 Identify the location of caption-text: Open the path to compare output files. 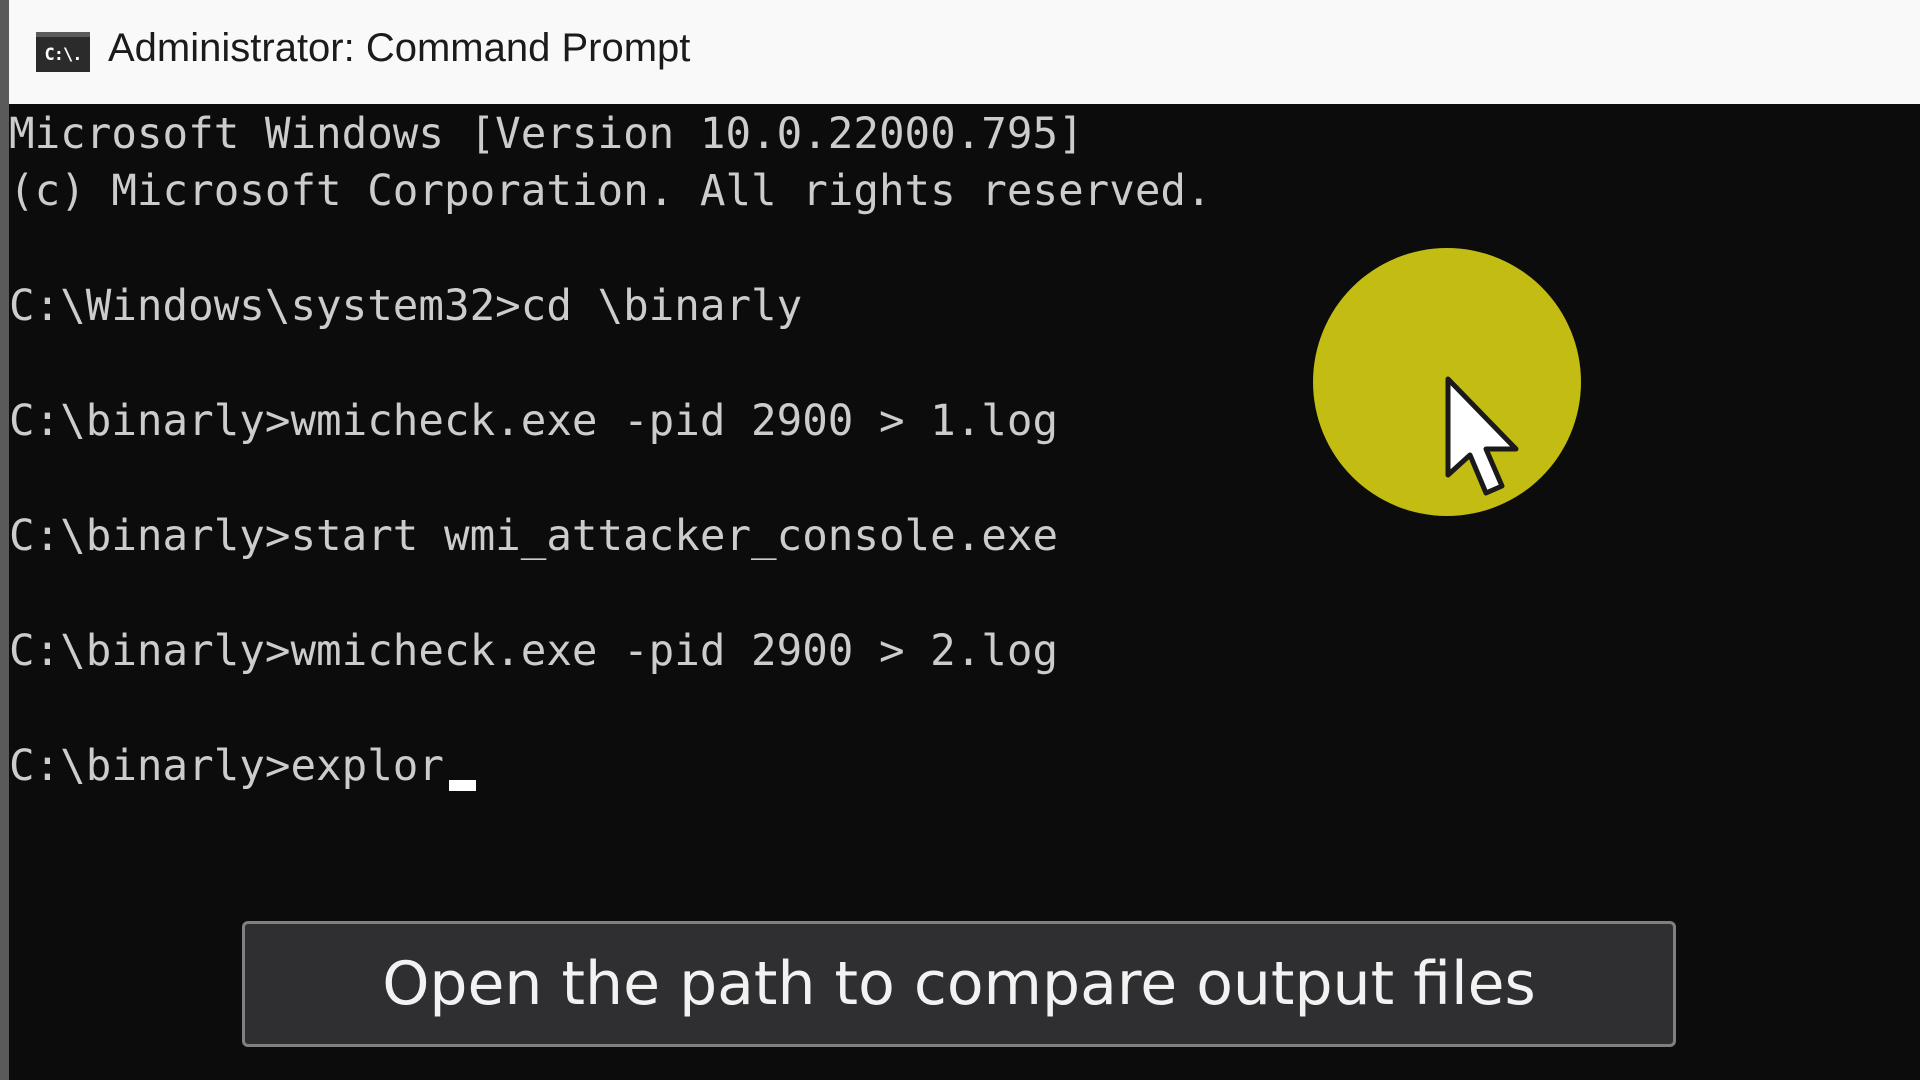
(959, 984).